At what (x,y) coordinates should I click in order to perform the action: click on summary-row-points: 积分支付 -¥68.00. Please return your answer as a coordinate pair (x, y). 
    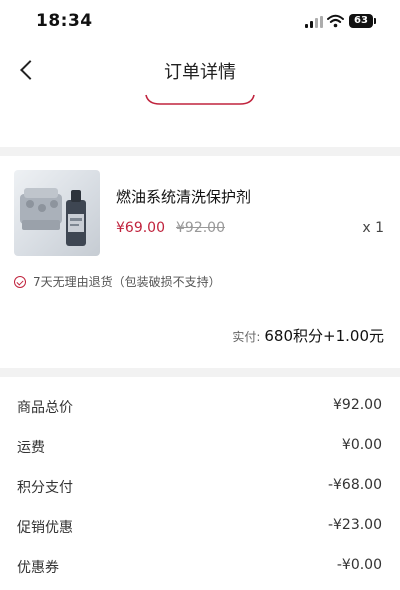
    Looking at the image, I should click on (200, 487).